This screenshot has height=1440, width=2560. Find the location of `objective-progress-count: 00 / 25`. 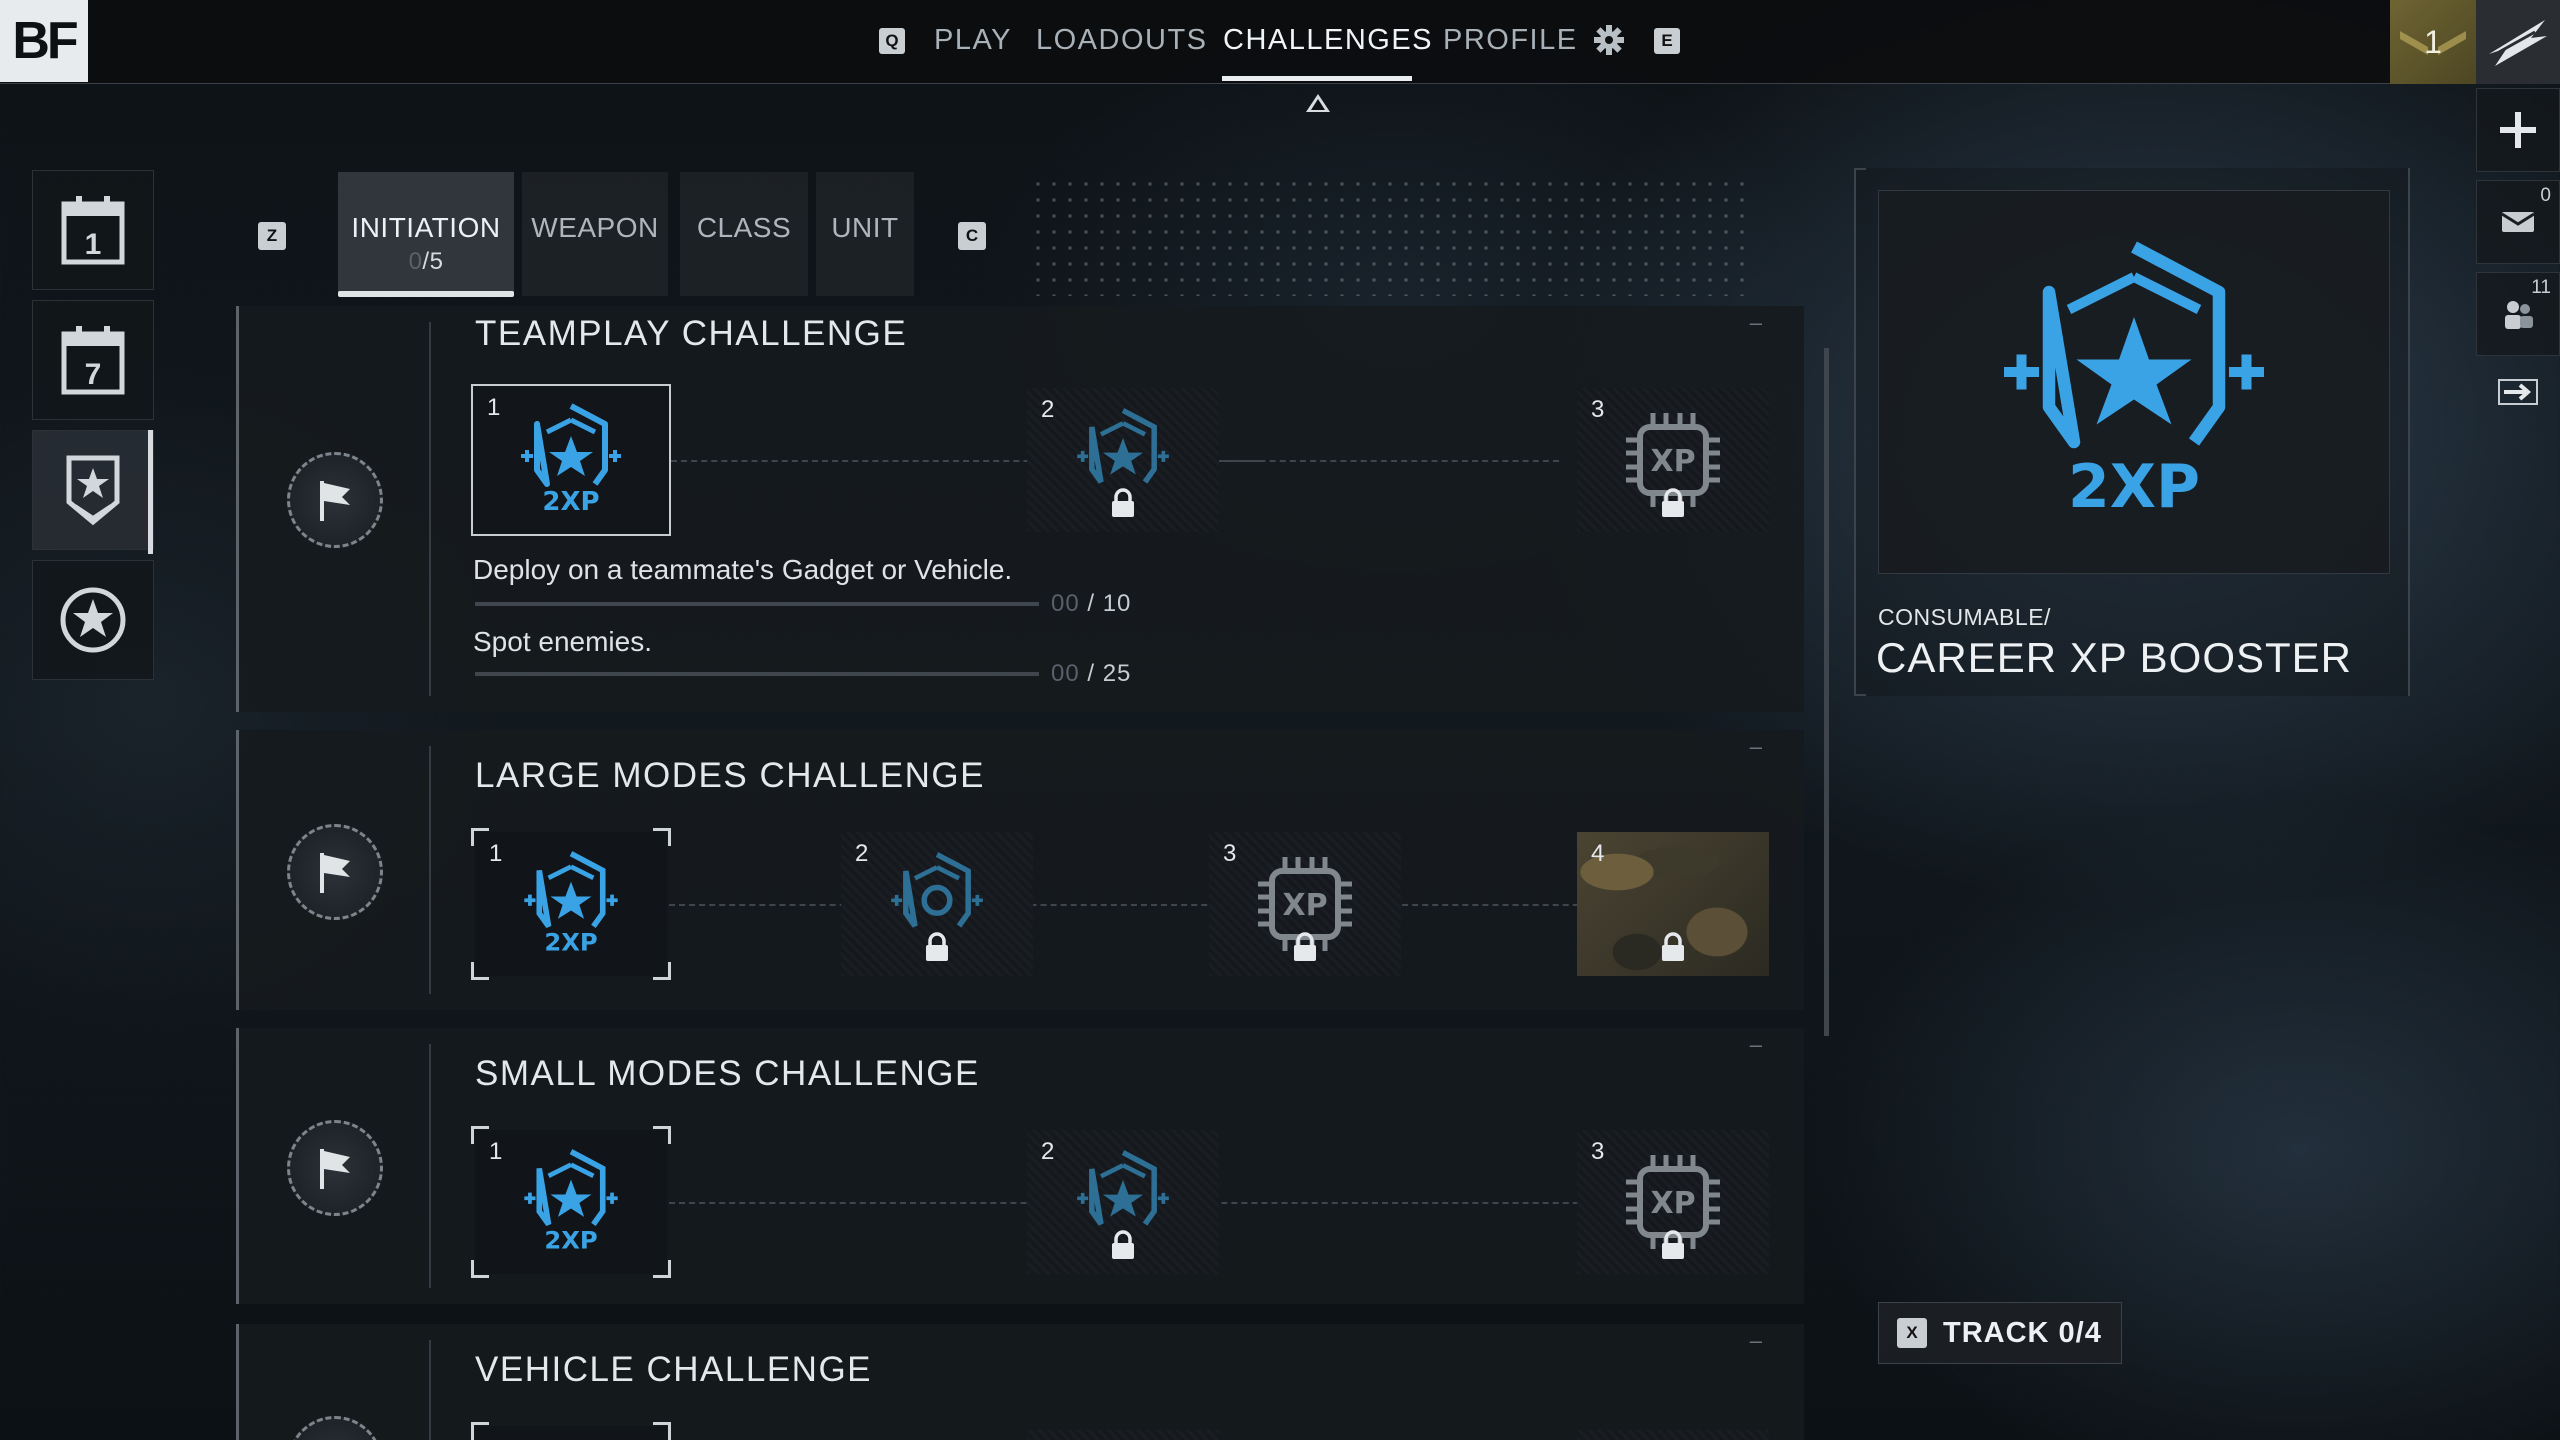

objective-progress-count: 00 / 25 is located at coordinates (1091, 674).